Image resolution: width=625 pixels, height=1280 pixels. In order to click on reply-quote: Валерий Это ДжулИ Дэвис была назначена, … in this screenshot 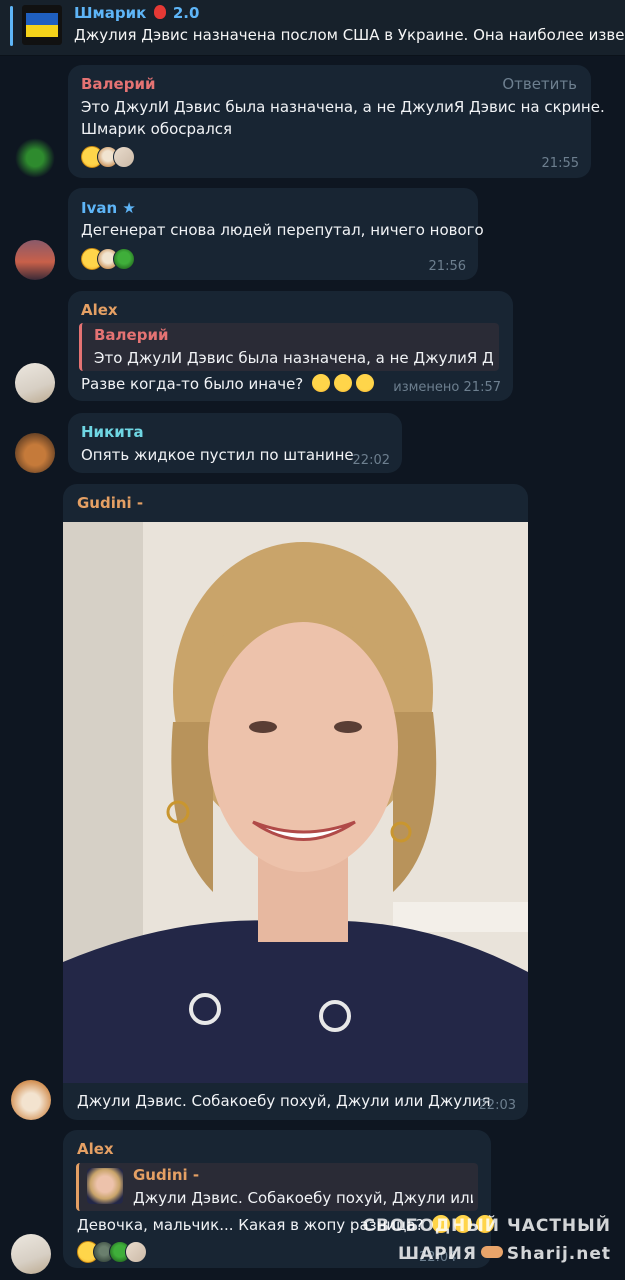, I will do `click(289, 347)`.